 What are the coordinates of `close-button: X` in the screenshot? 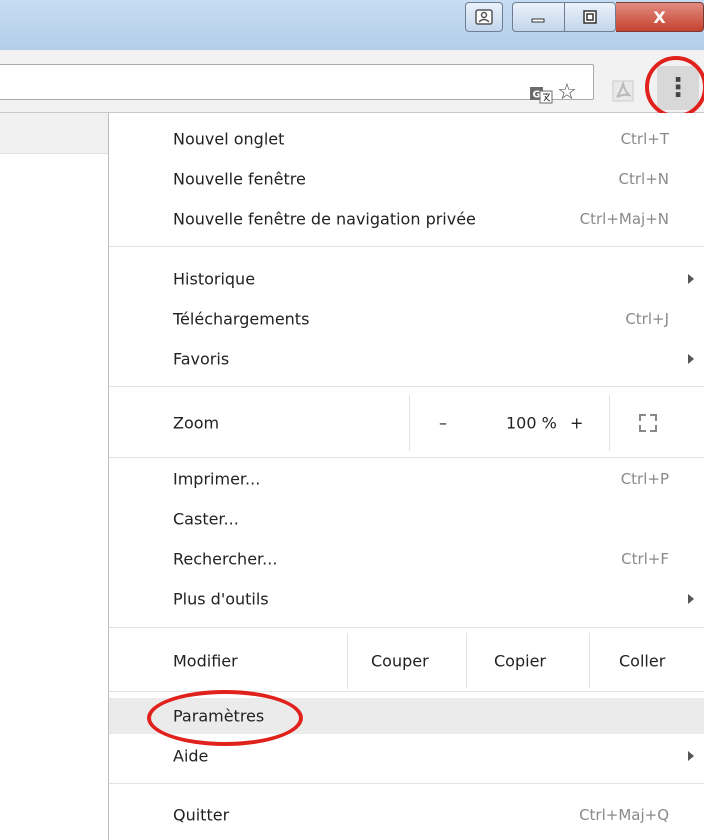 It's located at (660, 17).